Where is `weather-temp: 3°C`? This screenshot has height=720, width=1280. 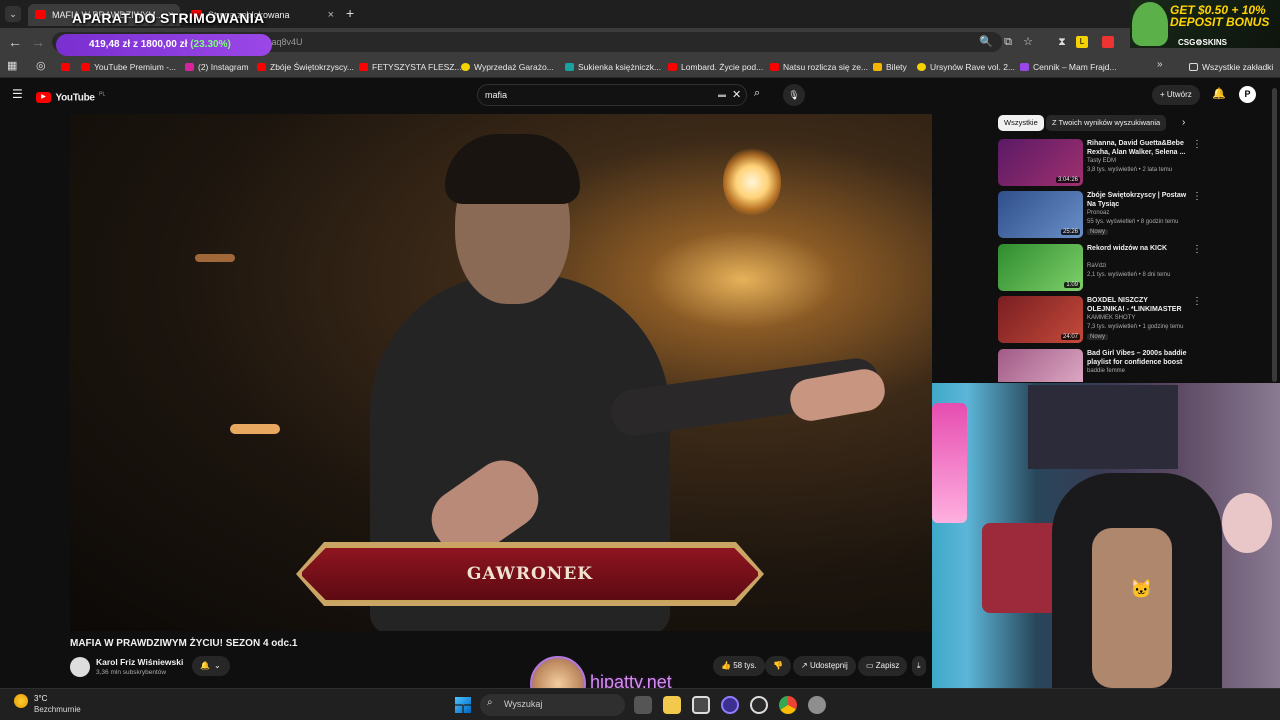 weather-temp: 3°C is located at coordinates (40, 698).